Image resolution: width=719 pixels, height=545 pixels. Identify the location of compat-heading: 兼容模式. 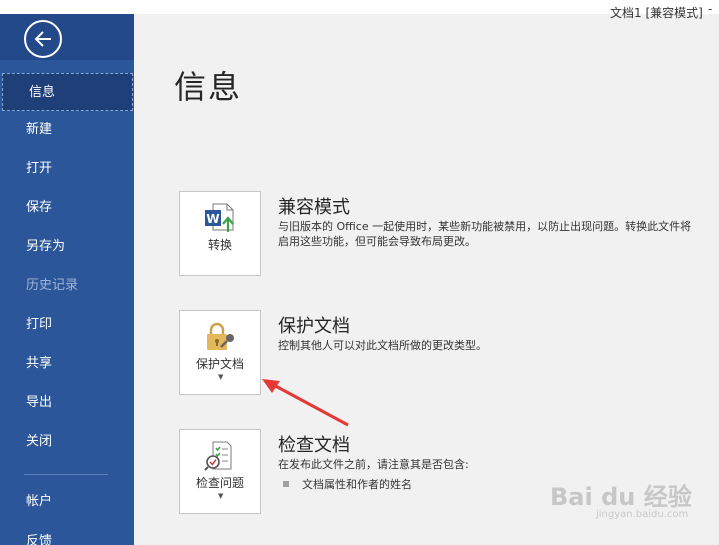
(314, 207).